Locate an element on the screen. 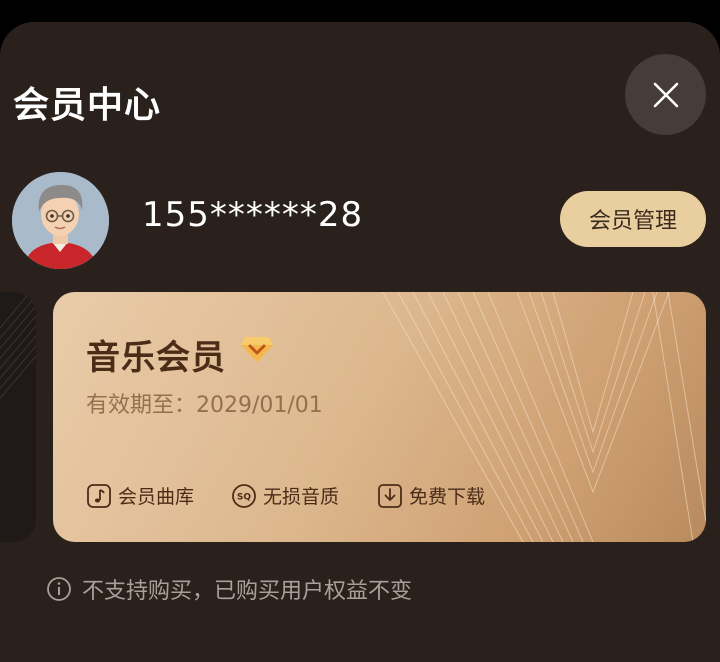 The width and height of the screenshot is (720, 662). page-title: 会员中心 is located at coordinates (87, 105).